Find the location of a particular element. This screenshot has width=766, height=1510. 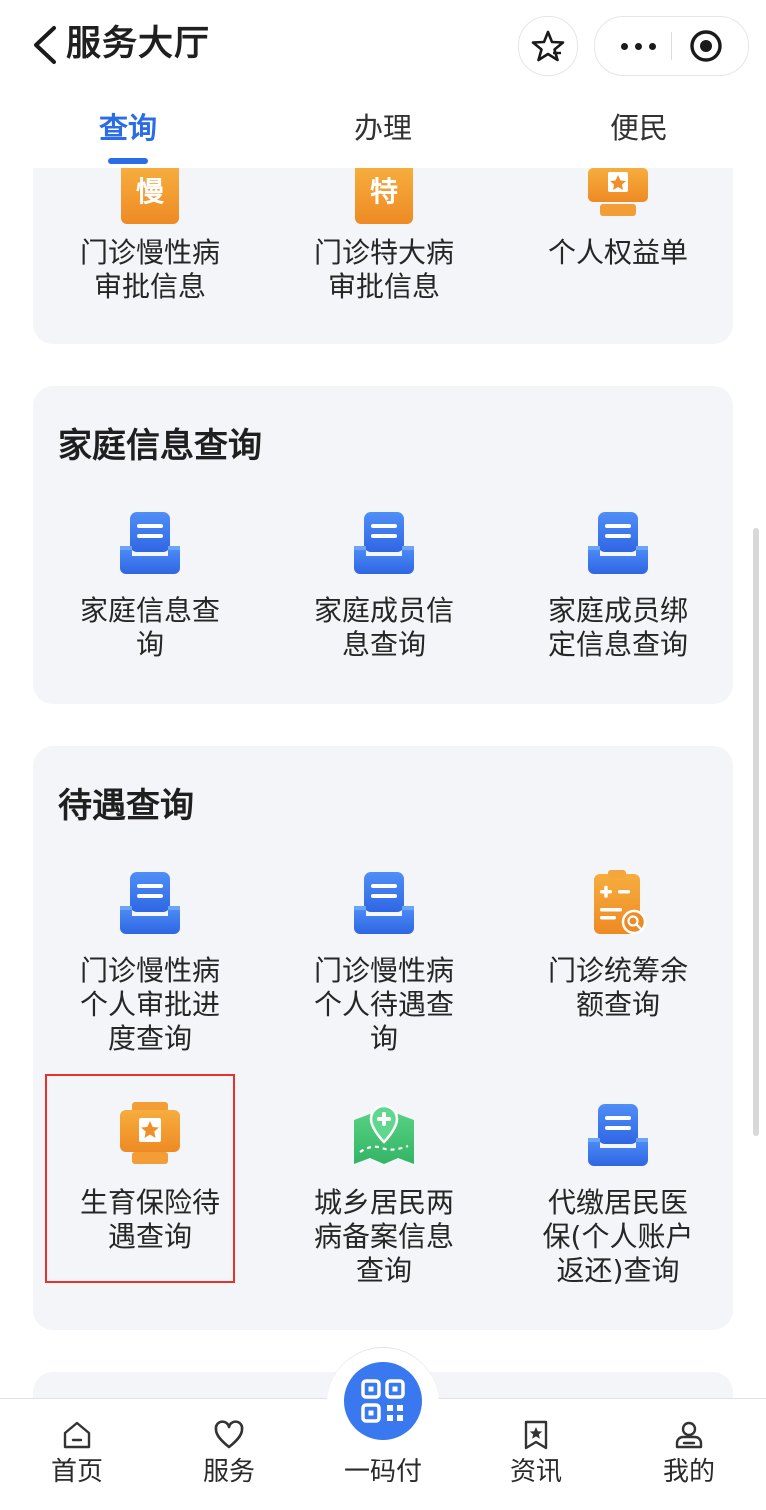

nav-header: 服务大厅 is located at coordinates (383, 45).